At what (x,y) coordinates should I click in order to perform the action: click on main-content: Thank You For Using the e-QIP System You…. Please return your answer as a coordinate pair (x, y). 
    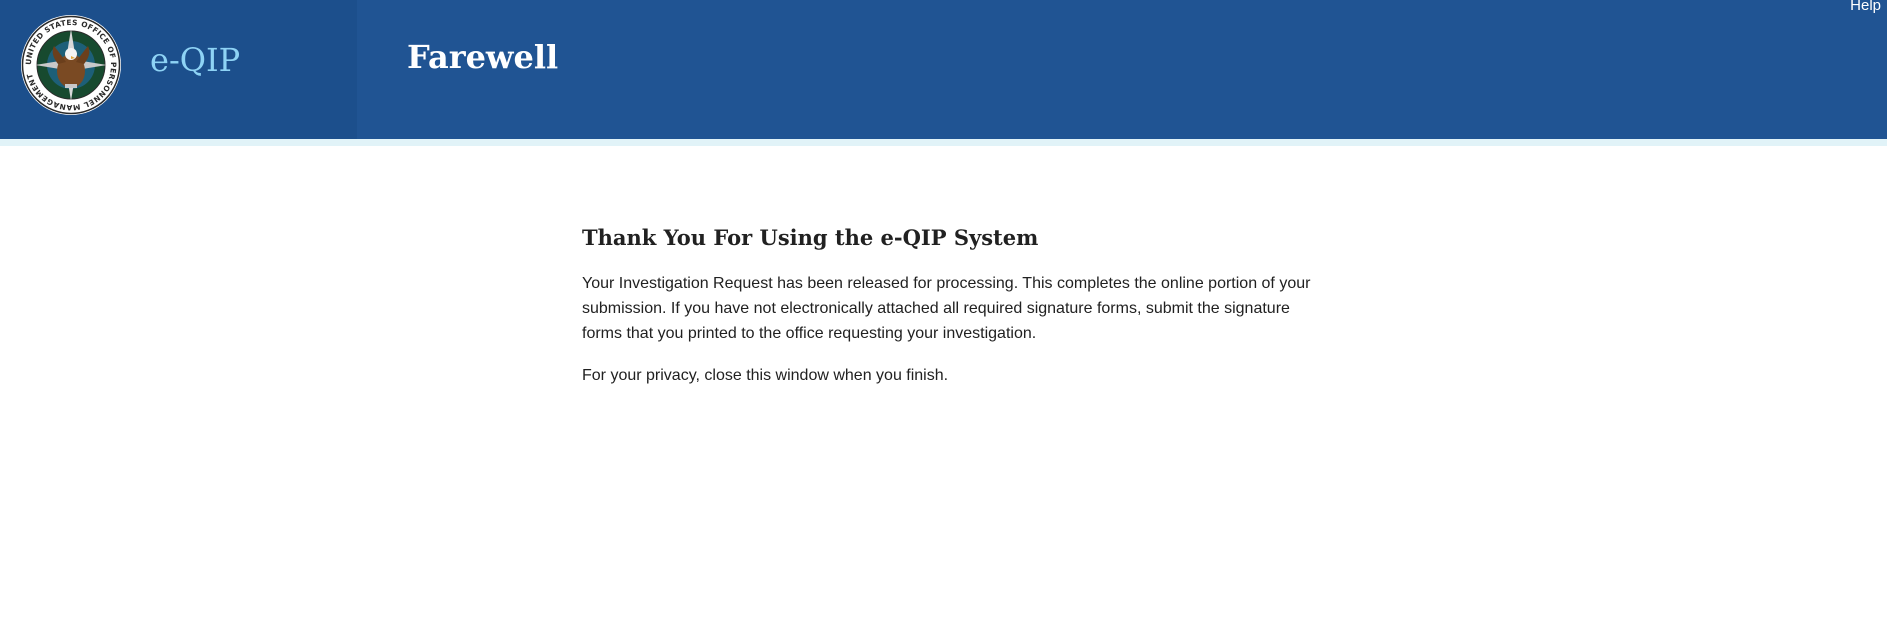
    Looking at the image, I should click on (952, 312).